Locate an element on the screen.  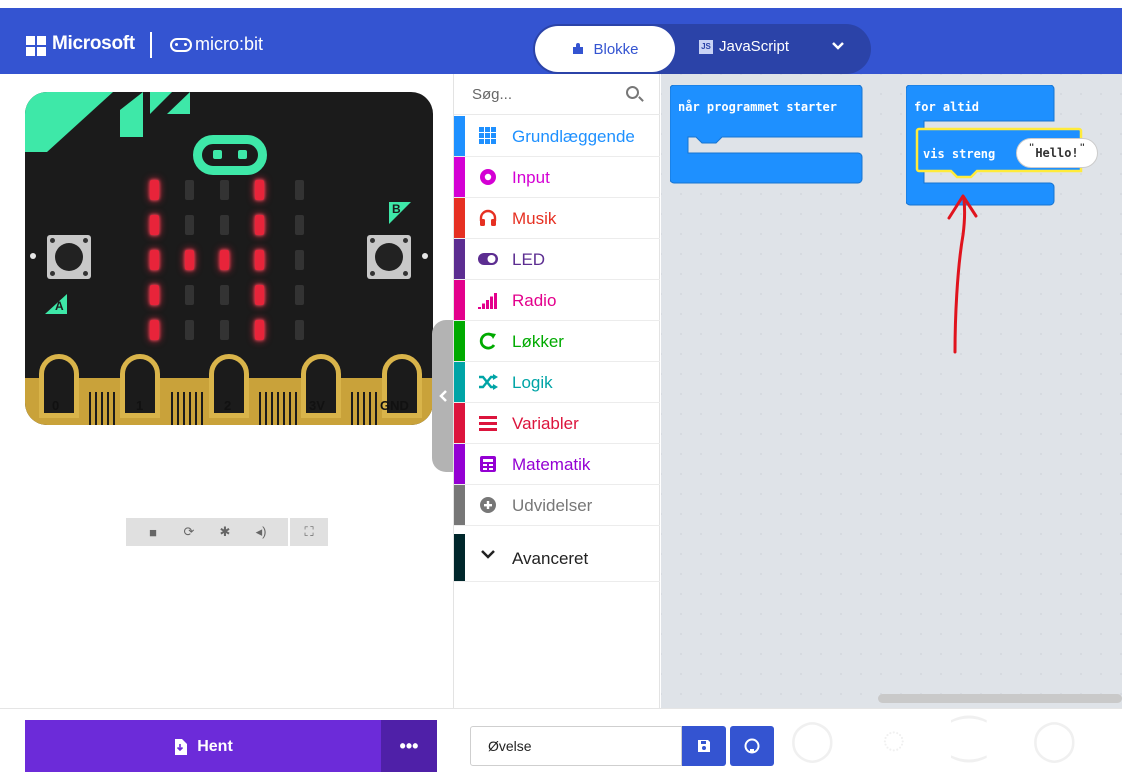
header-divider is located at coordinates (151, 45).